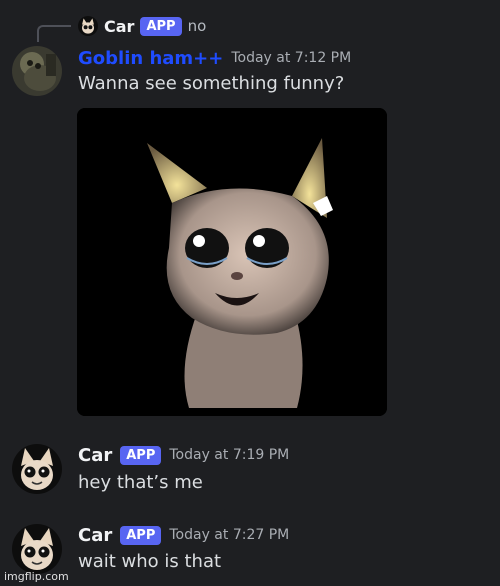 The width and height of the screenshot is (500, 586). Describe the element at coordinates (140, 482) in the screenshot. I see `message-text: hey that’s me` at that location.